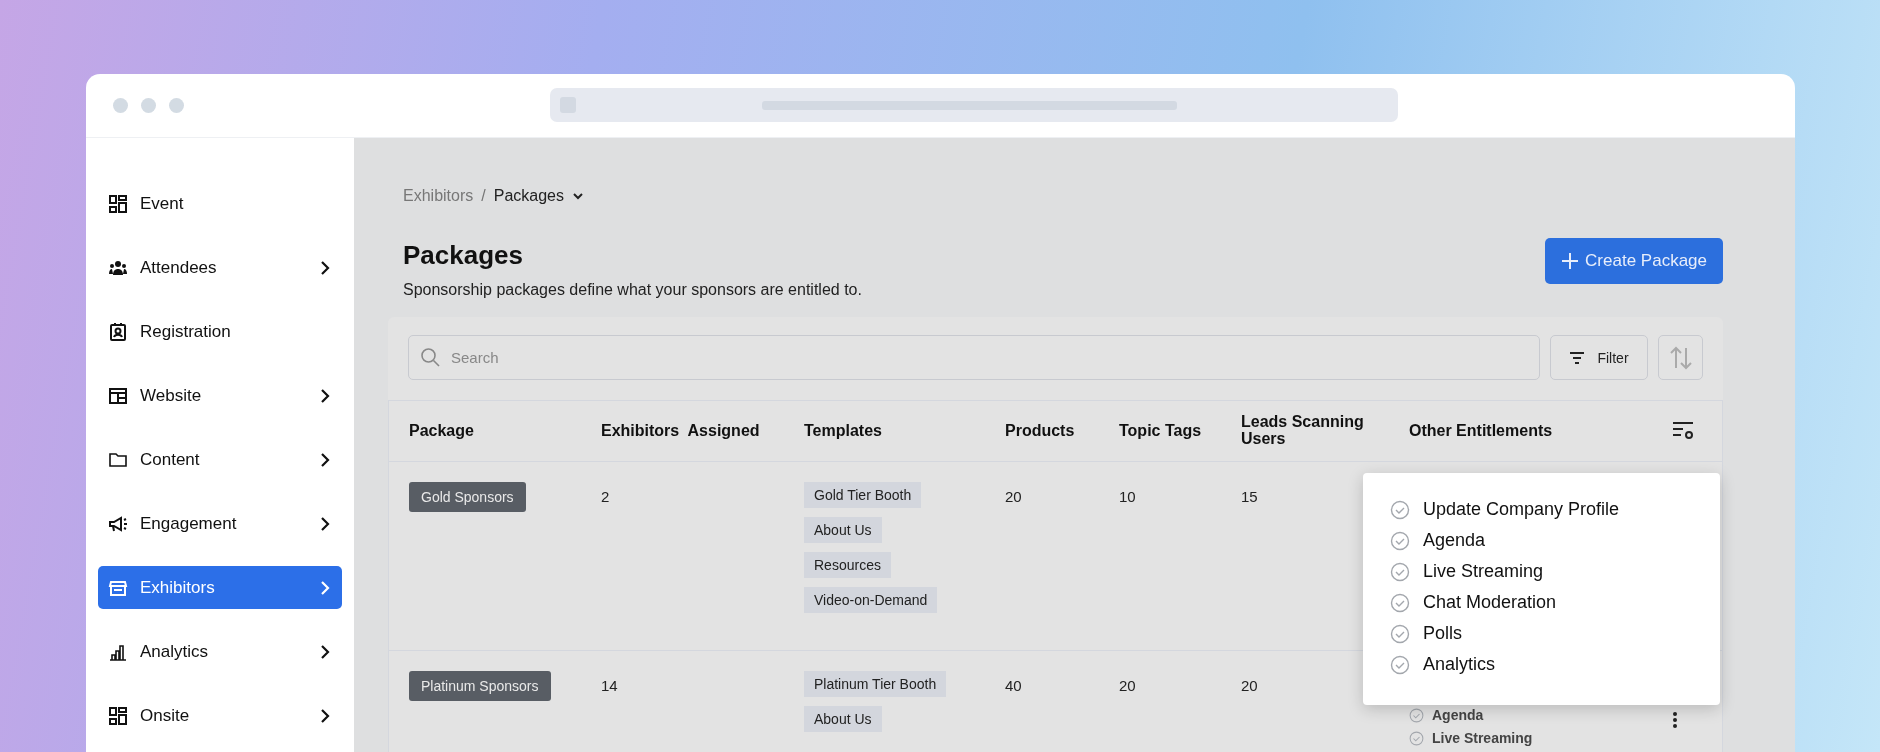  What do you see at coordinates (632, 290) in the screenshot?
I see `page-subtitle: Sponsorship packages define what your sponsors are entitled to.` at bounding box center [632, 290].